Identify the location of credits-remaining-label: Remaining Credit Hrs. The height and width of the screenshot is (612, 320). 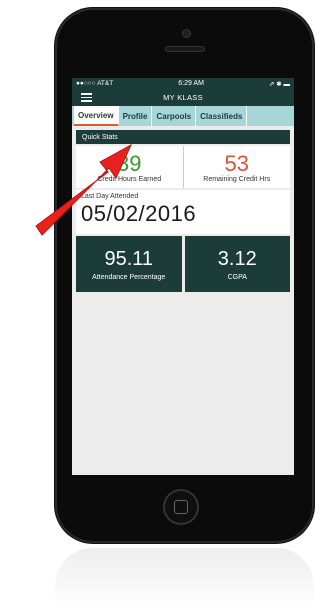
(237, 179).